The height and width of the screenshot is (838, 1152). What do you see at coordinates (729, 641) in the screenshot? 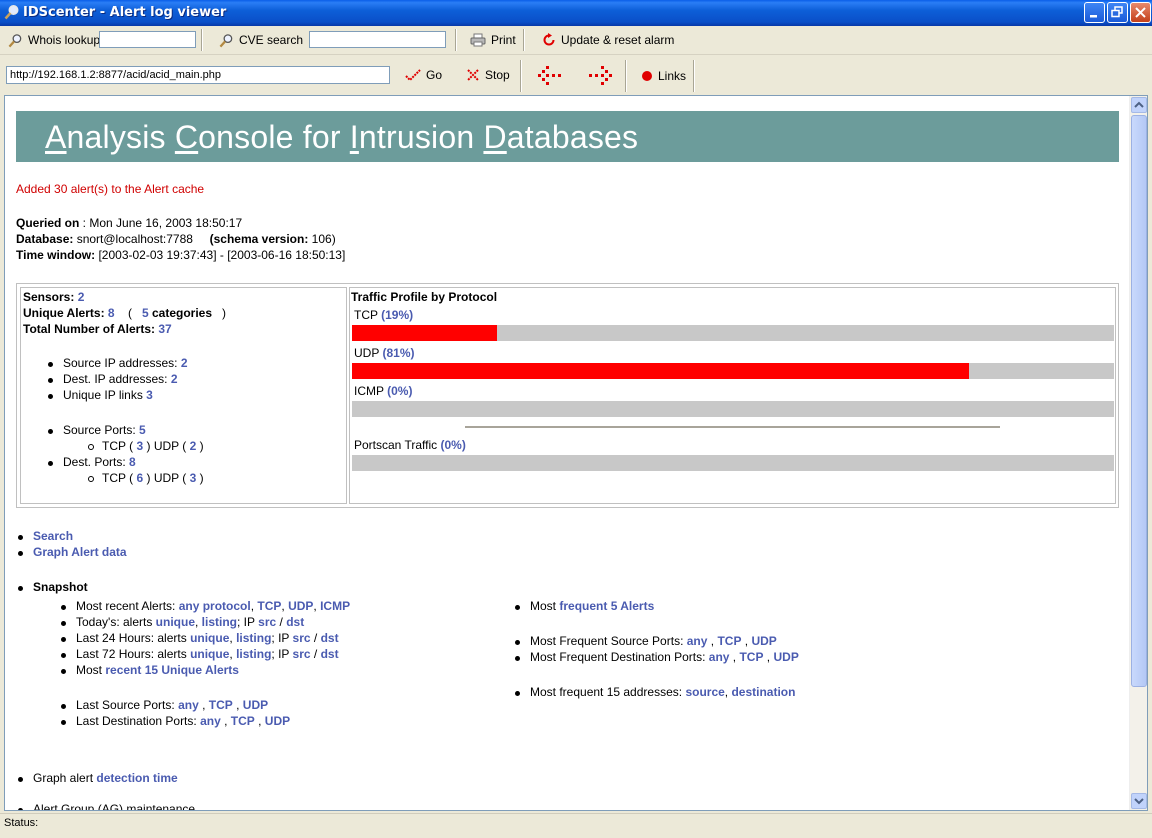
I see `freq-src-tcp-link: TCP` at bounding box center [729, 641].